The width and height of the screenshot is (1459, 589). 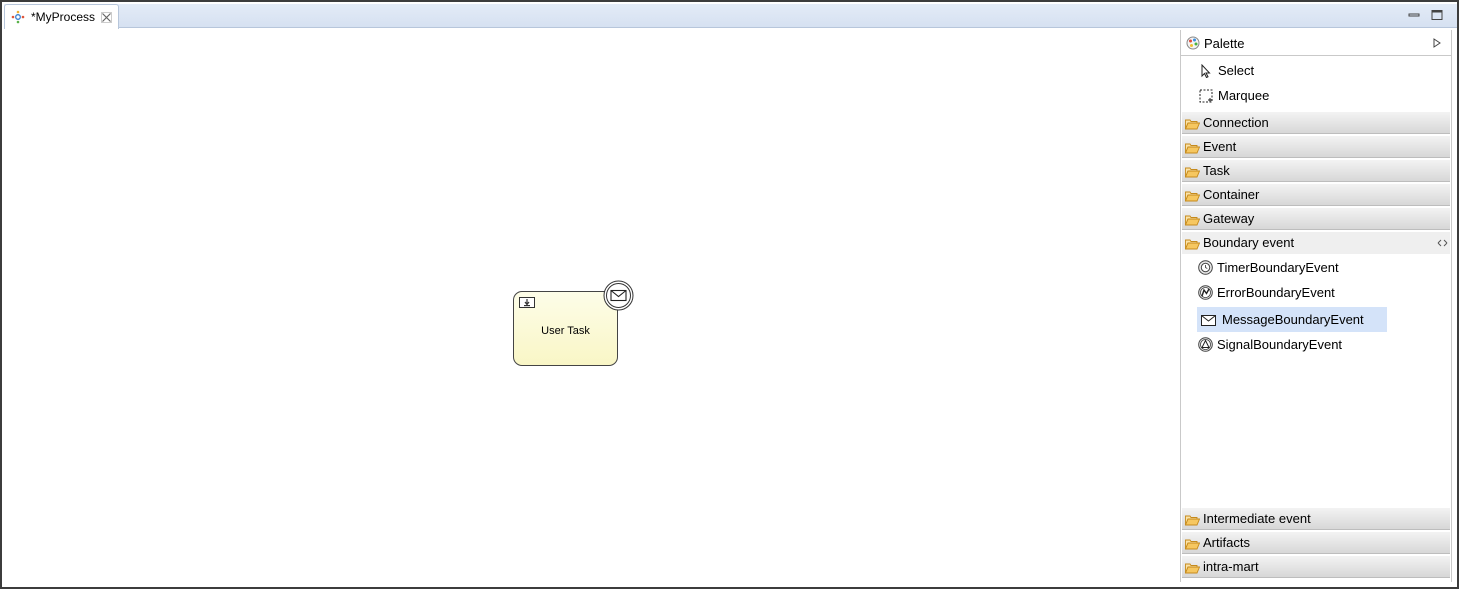 I want to click on signal-boundary-icon, so click(x=1205, y=344).